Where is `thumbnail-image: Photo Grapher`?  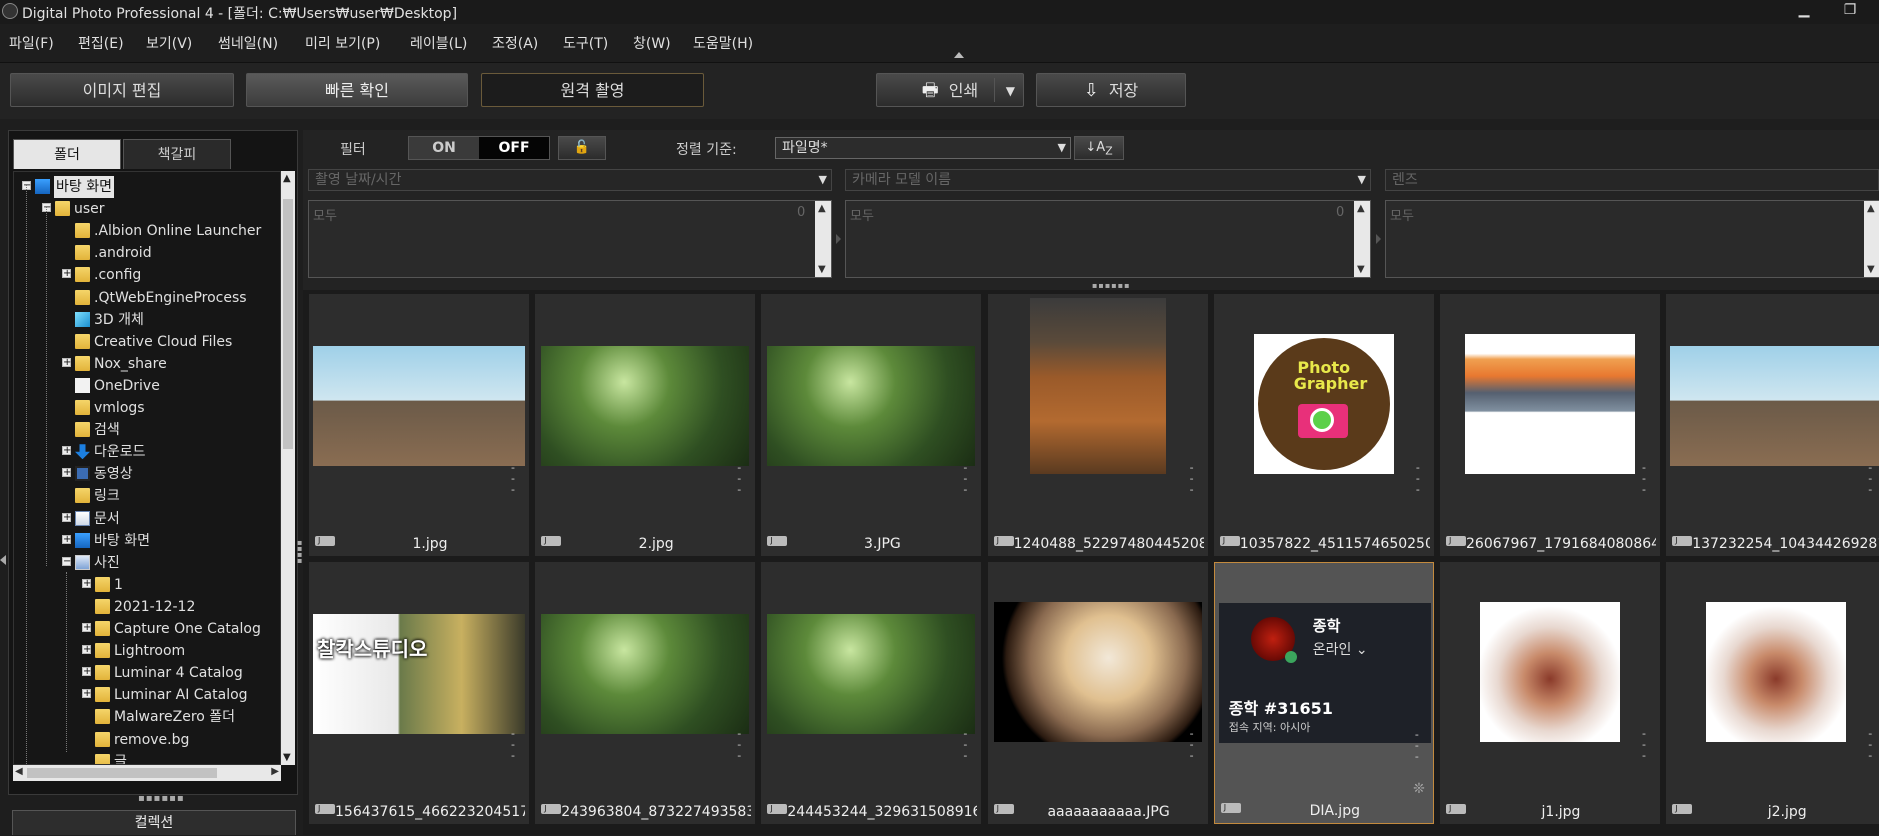
thumbnail-image: Photo Grapher is located at coordinates (1323, 404).